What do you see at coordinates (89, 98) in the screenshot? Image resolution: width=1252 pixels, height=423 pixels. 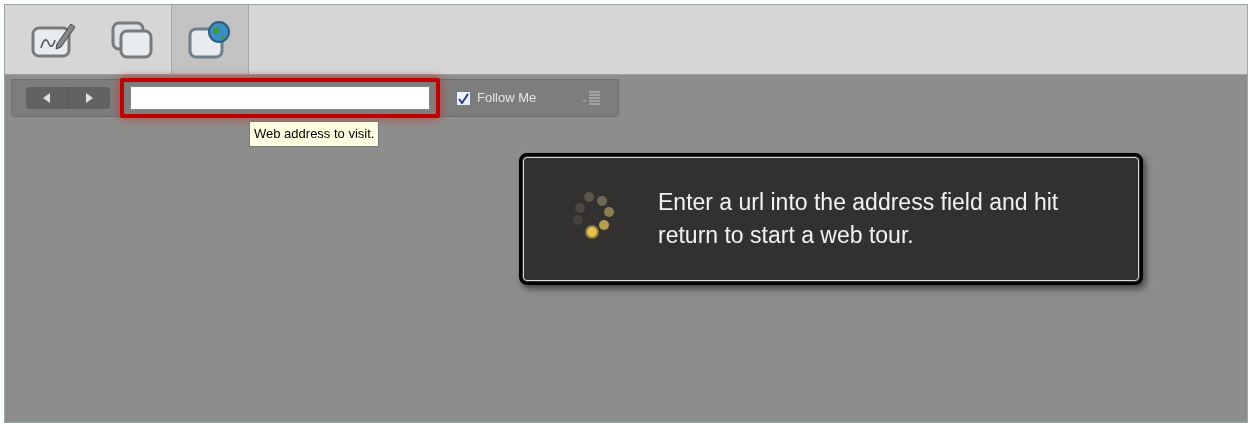 I see `right-triangle-icon` at bounding box center [89, 98].